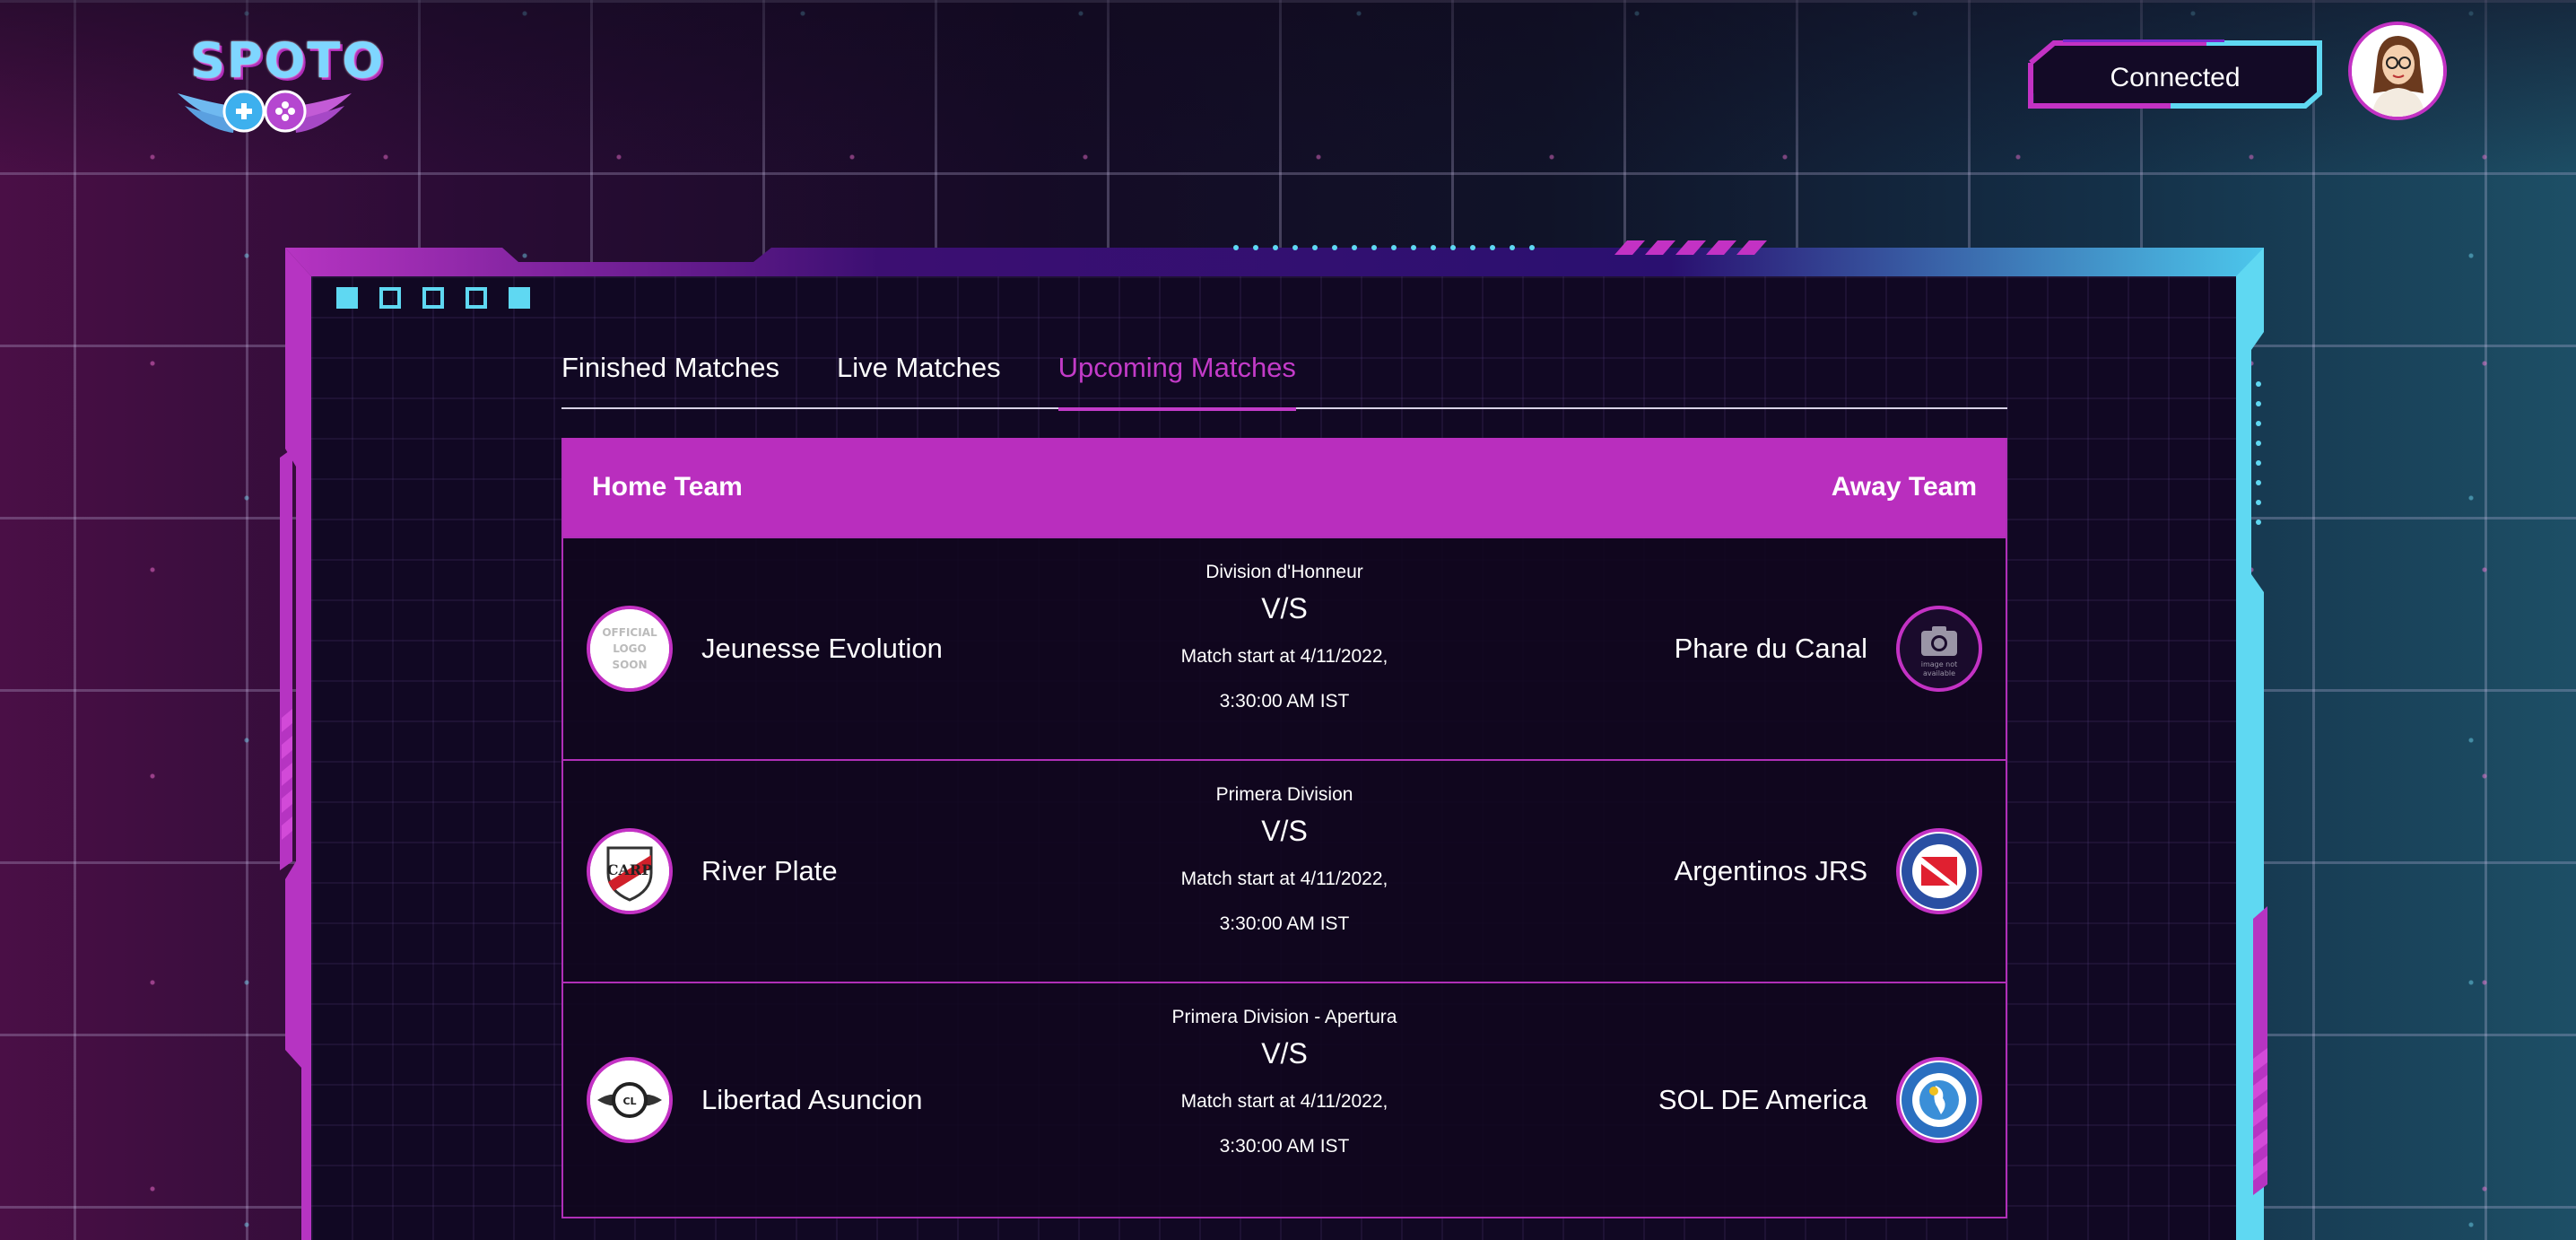 This screenshot has width=2576, height=1240. I want to click on league-name: Division d'Honneur, so click(1284, 572).